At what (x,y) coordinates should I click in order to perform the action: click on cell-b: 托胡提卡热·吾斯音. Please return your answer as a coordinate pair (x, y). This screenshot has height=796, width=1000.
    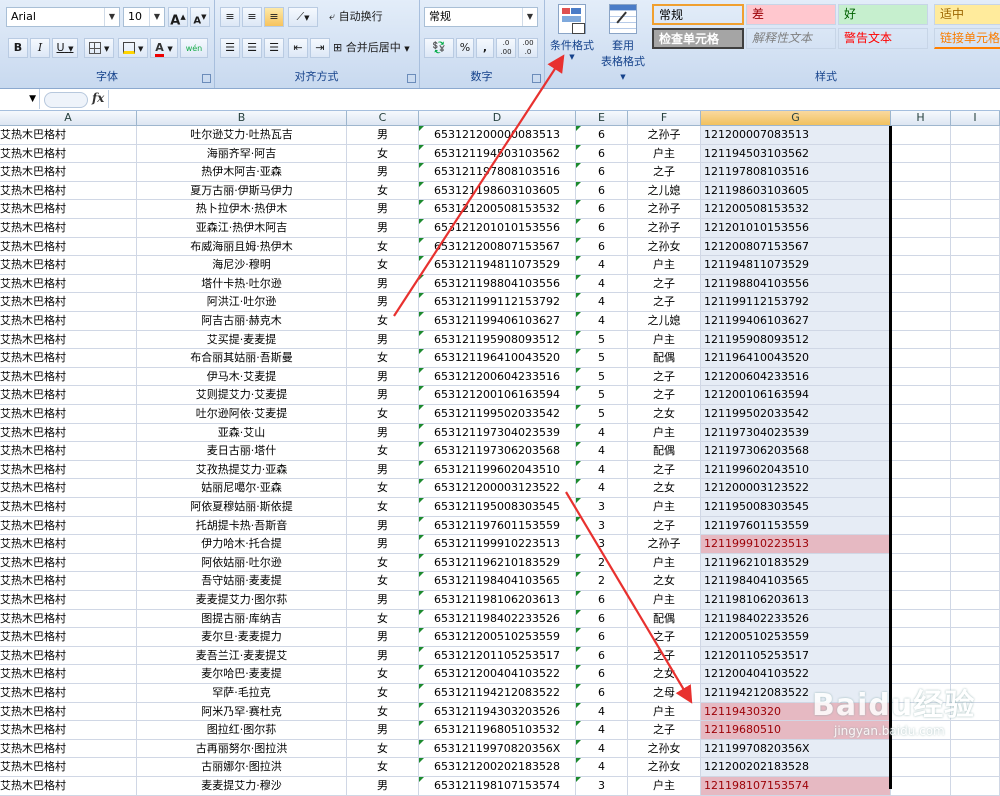
    Looking at the image, I should click on (242, 526).